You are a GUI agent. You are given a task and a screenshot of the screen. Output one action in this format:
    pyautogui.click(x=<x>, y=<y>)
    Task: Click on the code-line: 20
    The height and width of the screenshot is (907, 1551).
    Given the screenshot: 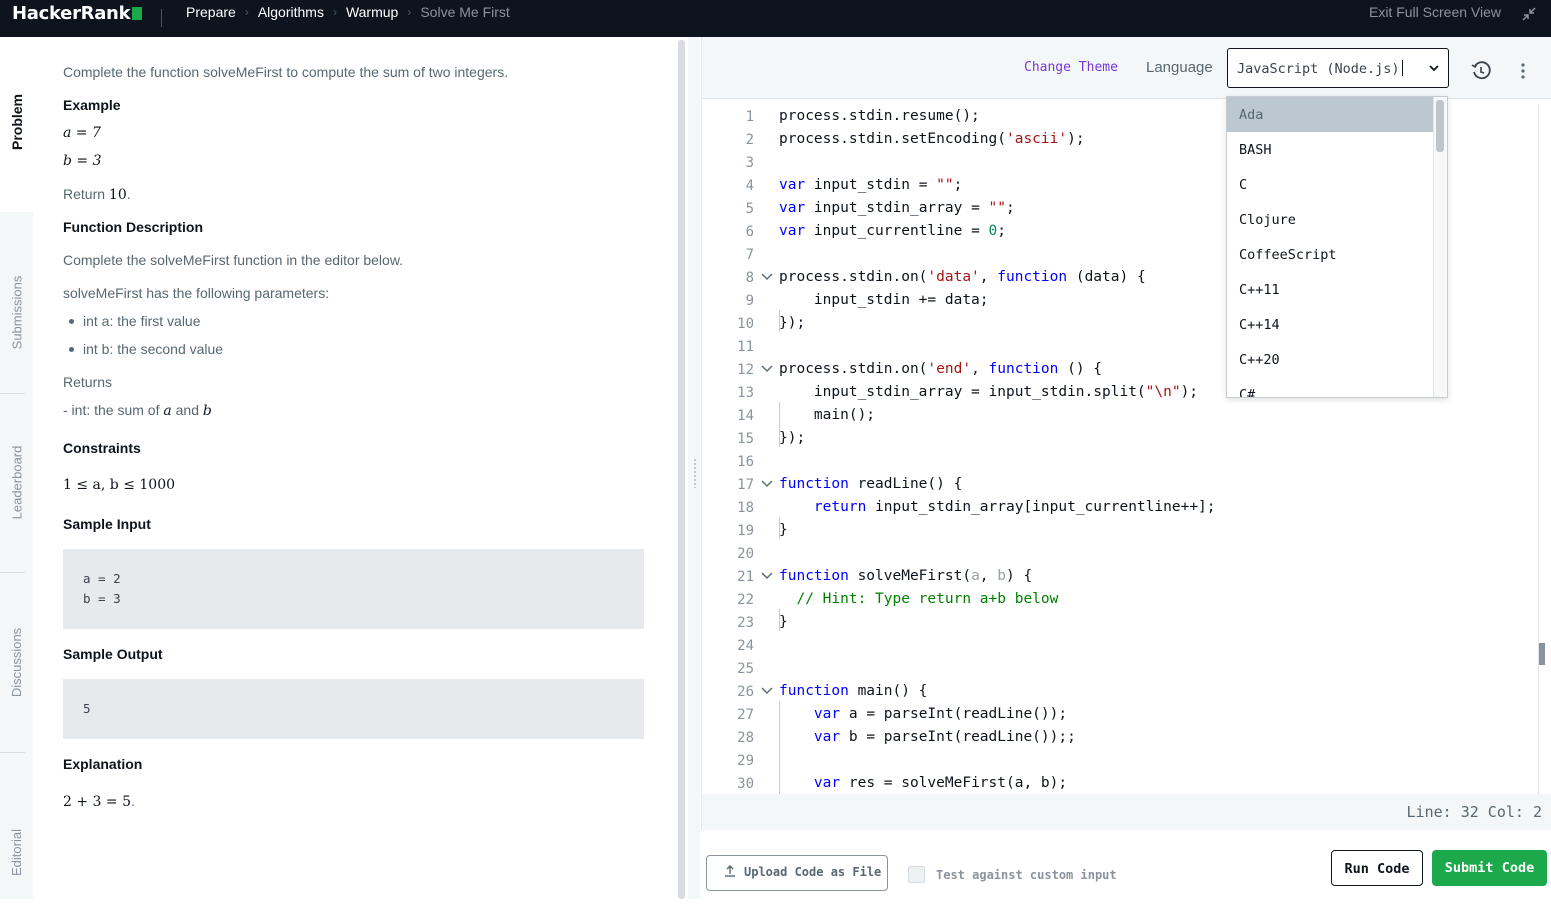 What is the action you would take?
    pyautogui.click(x=1120, y=554)
    